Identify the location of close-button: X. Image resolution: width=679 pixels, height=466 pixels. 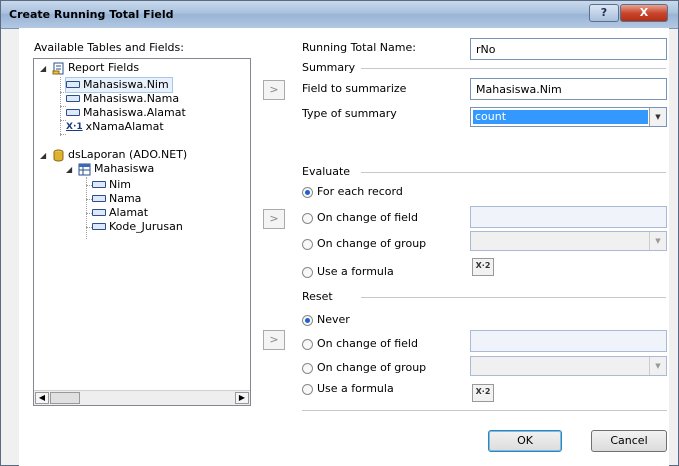
(644, 13).